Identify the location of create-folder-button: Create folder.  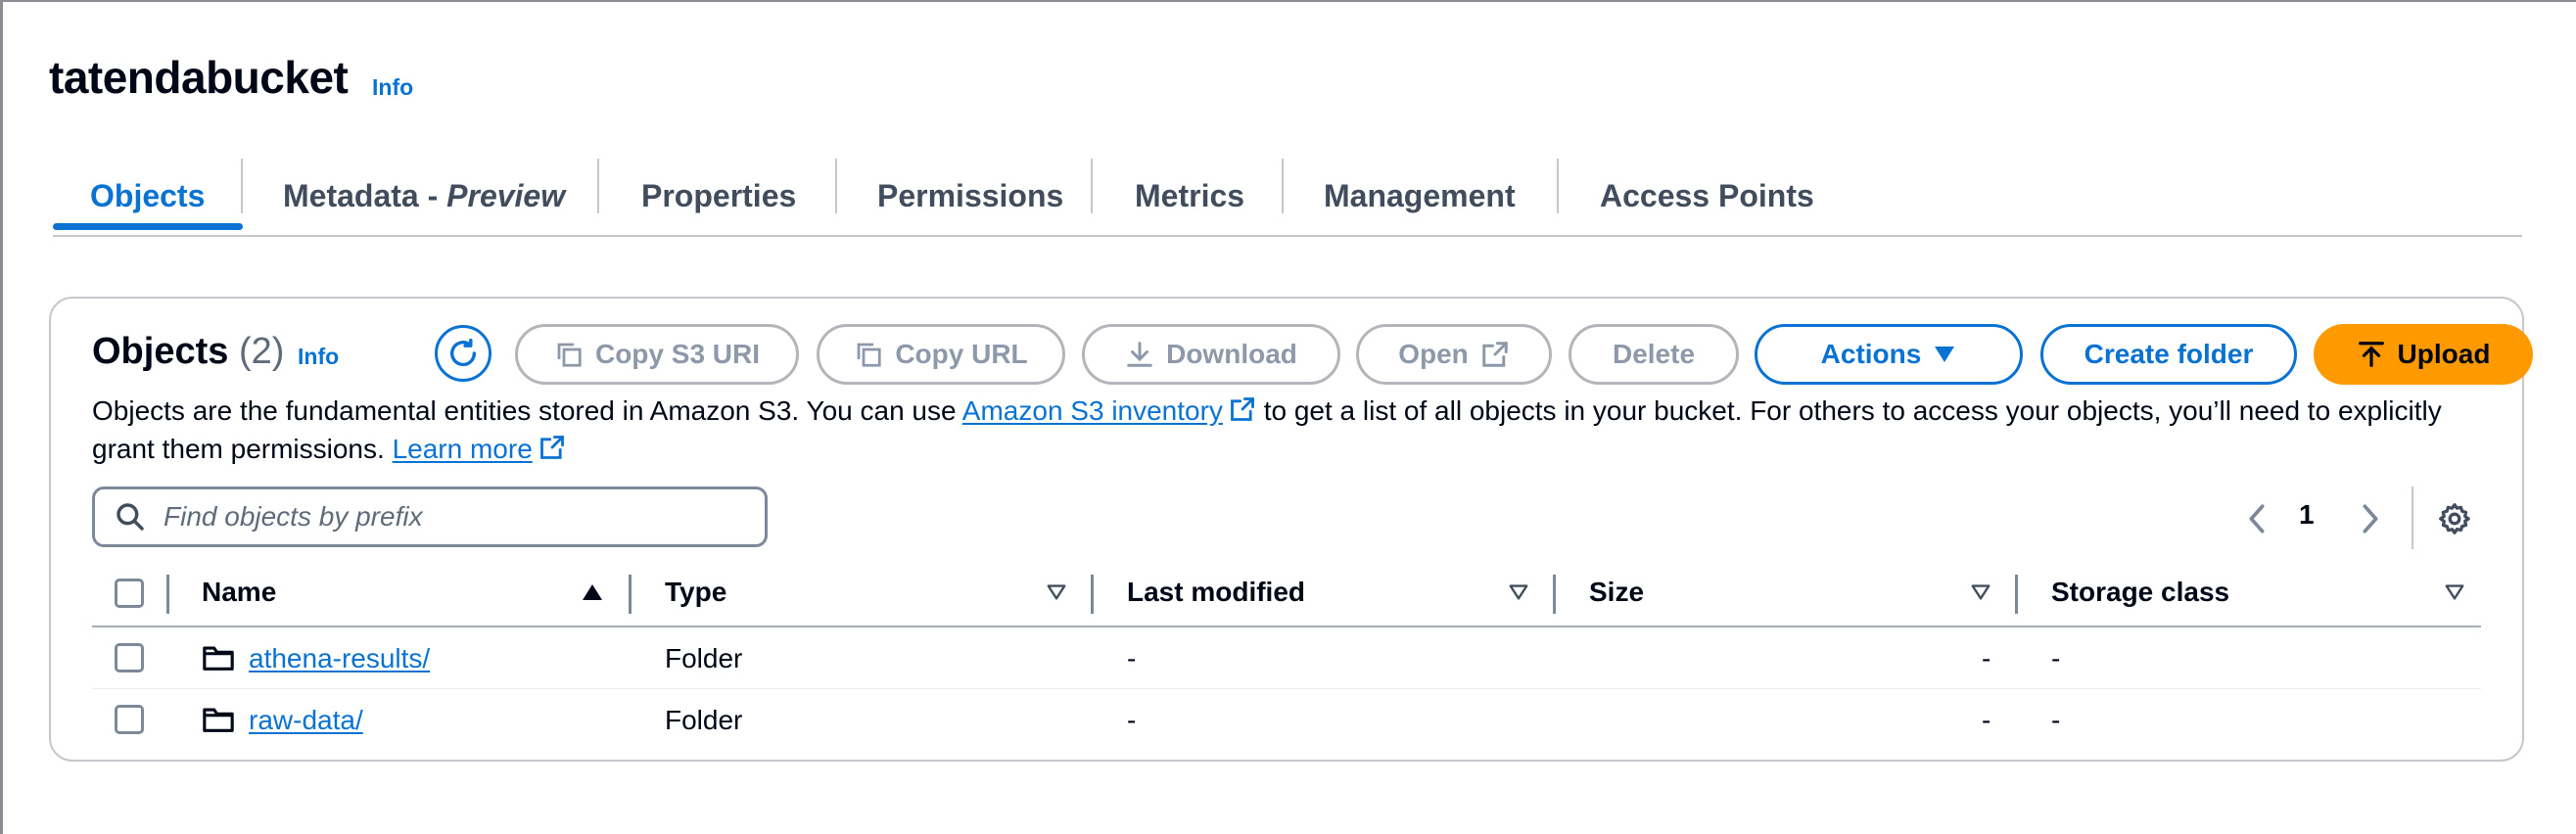
(2169, 355).